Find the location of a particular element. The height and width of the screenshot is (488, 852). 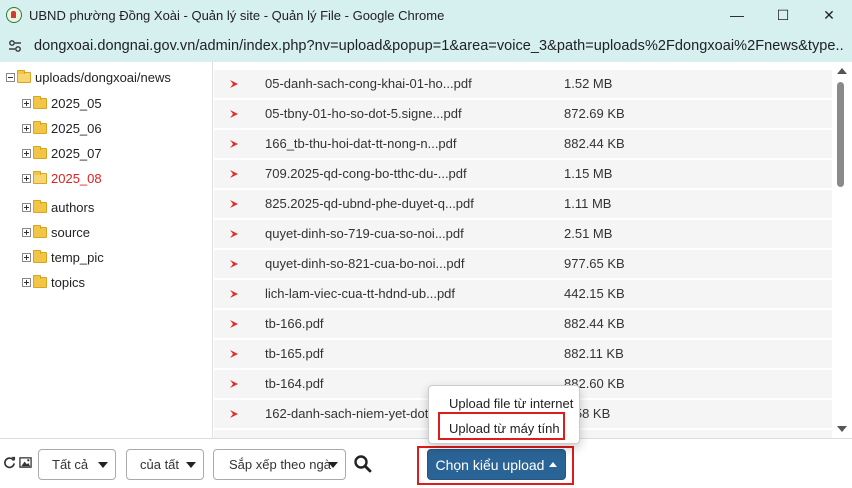

file-name: 709.2025-qd-cong-bo-tthc-du-...pdf is located at coordinates (366, 173).